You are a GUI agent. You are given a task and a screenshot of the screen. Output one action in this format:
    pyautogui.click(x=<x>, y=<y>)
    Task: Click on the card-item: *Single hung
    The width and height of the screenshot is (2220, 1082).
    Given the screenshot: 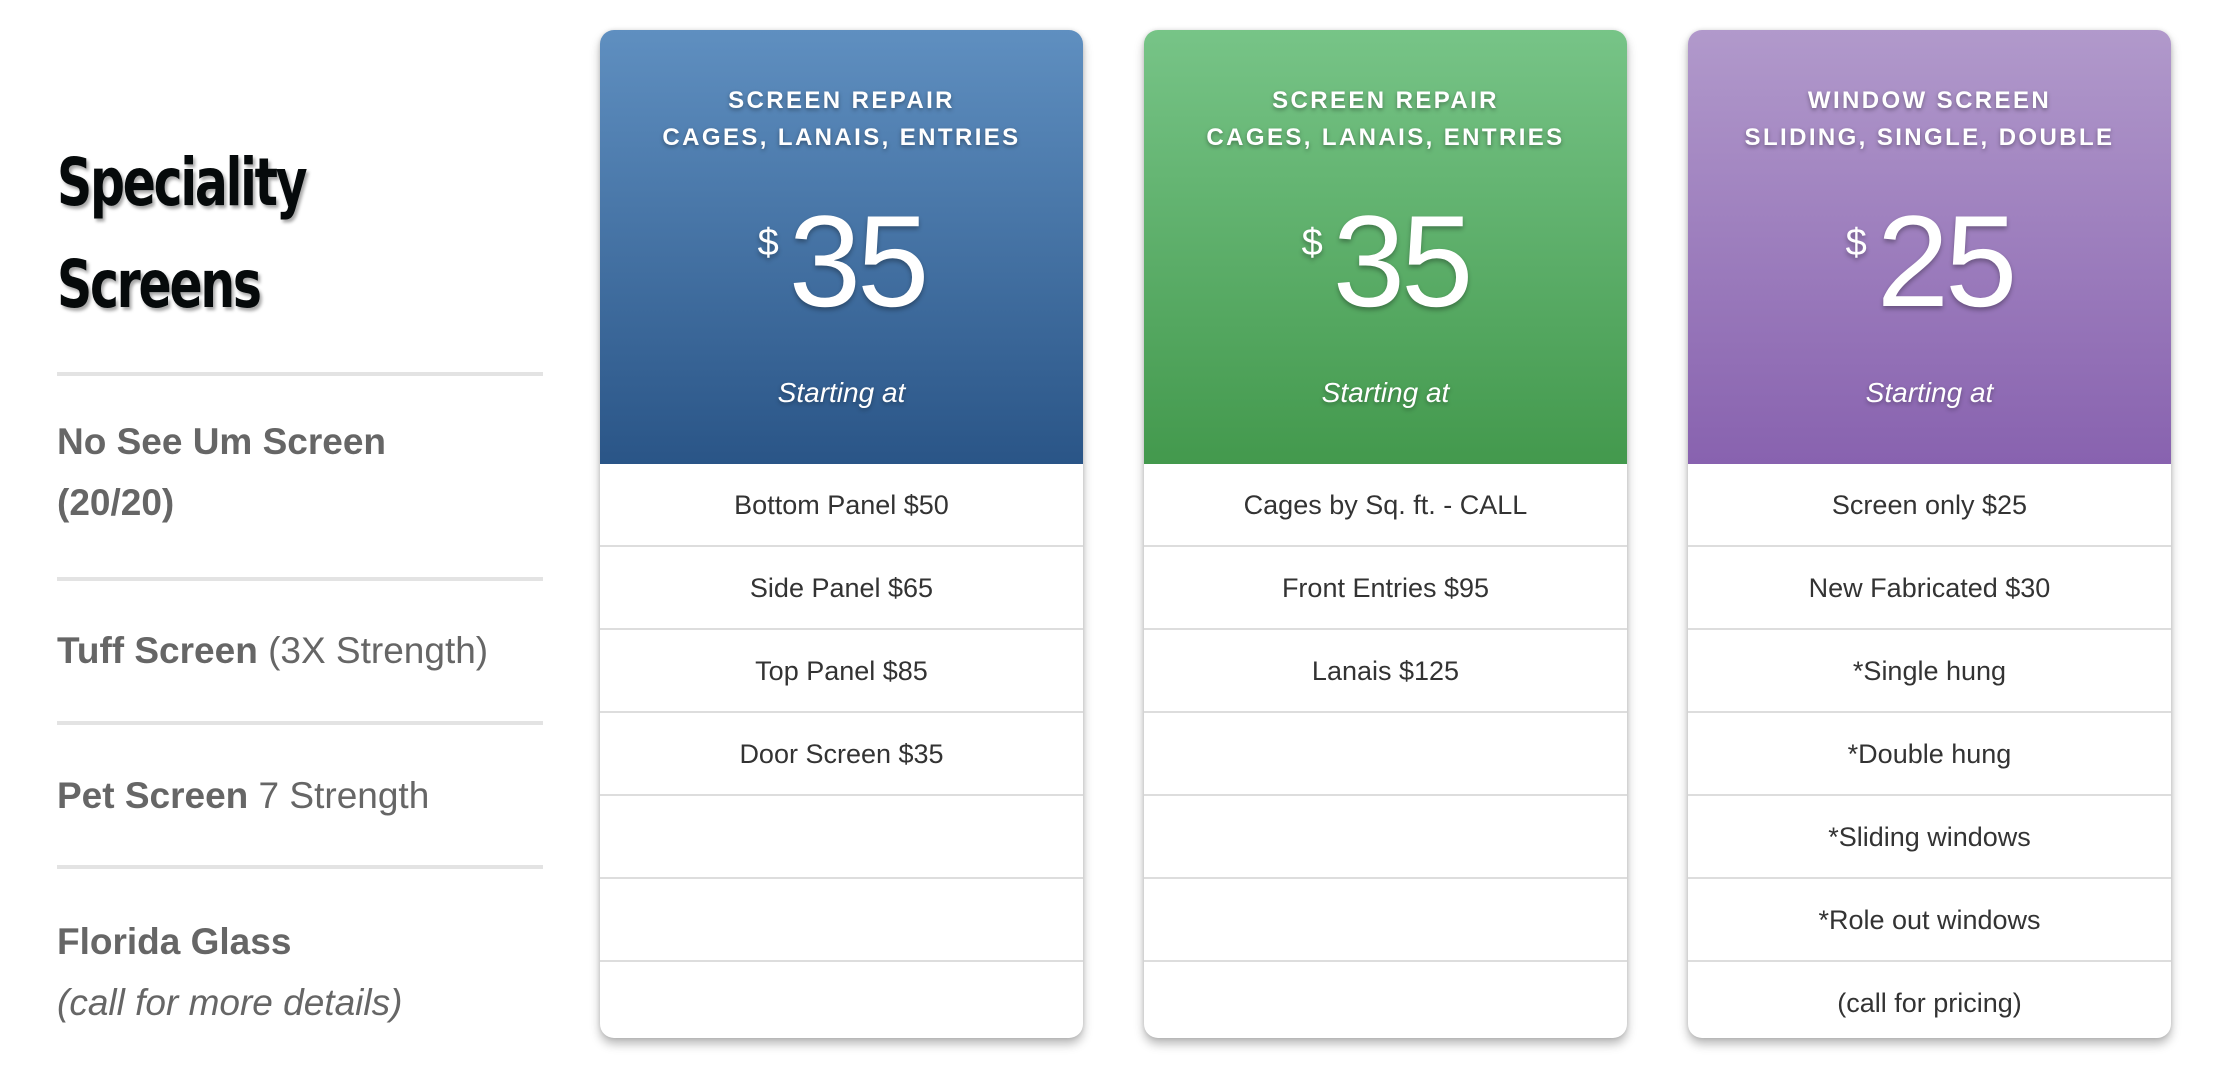 What is the action you would take?
    pyautogui.click(x=1929, y=671)
    